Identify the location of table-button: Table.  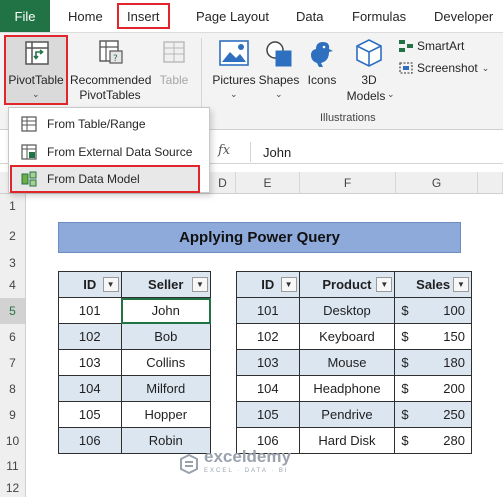
(174, 70).